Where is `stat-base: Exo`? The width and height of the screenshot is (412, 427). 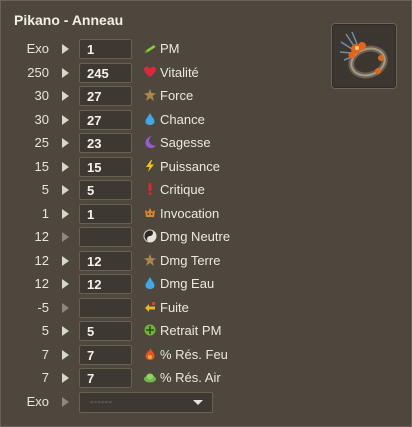
stat-base: Exo is located at coordinates (37, 48).